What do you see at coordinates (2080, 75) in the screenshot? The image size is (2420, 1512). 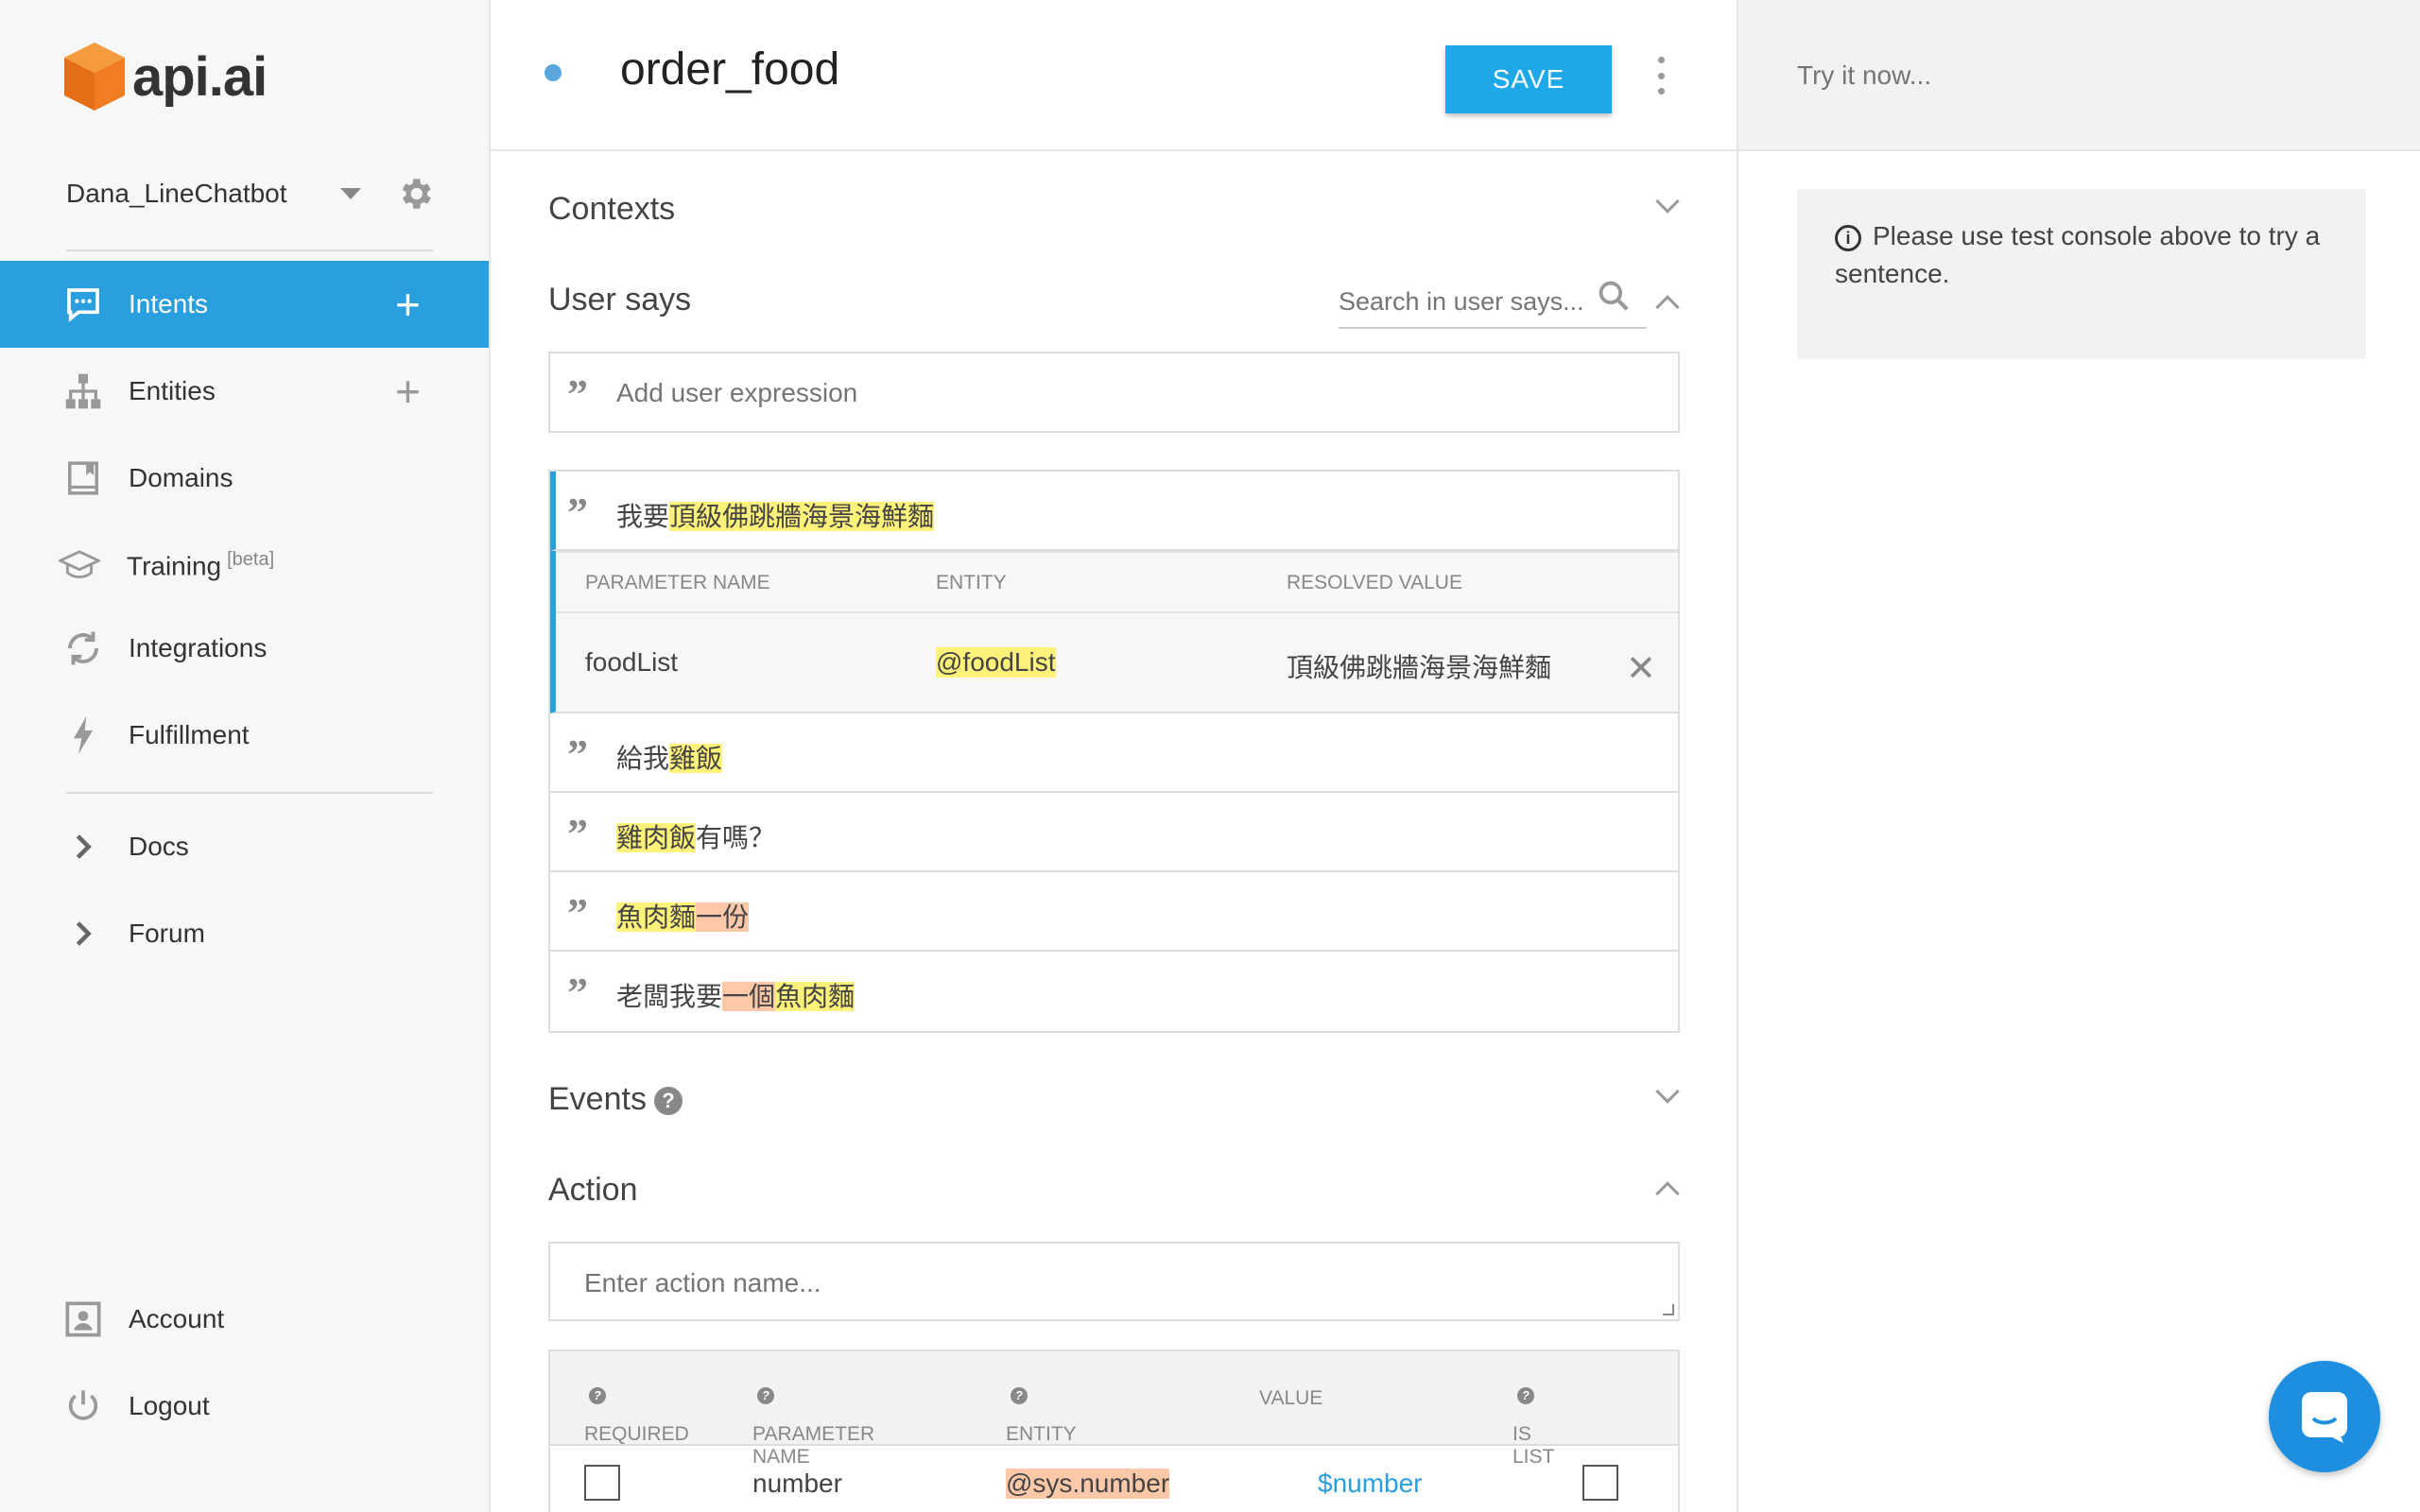 I see `try-it-input` at bounding box center [2080, 75].